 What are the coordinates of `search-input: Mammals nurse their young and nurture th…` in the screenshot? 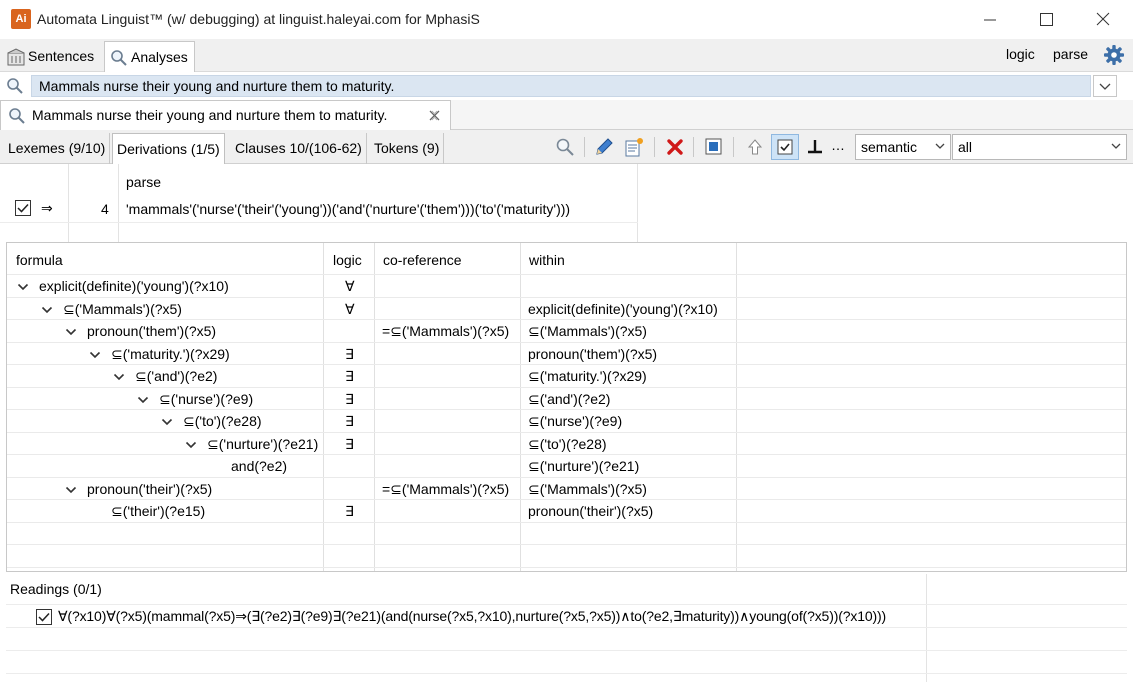 It's located at (561, 86).